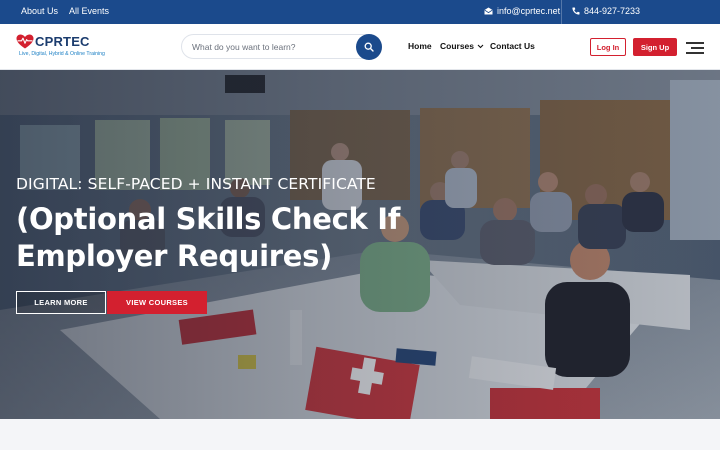 Image resolution: width=720 pixels, height=450 pixels. Describe the element at coordinates (457, 46) in the screenshot. I see `nav-courses-label: Courses` at that location.